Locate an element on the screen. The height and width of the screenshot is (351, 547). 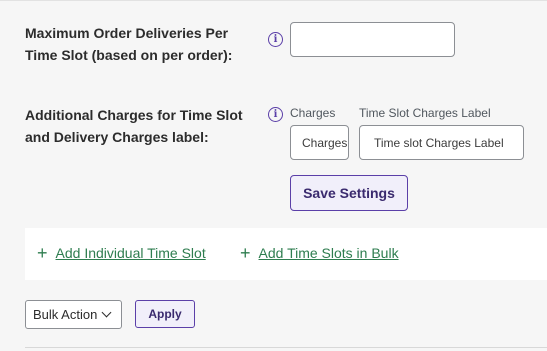
charges-label-input: Time slot Charges Label is located at coordinates (441, 142).